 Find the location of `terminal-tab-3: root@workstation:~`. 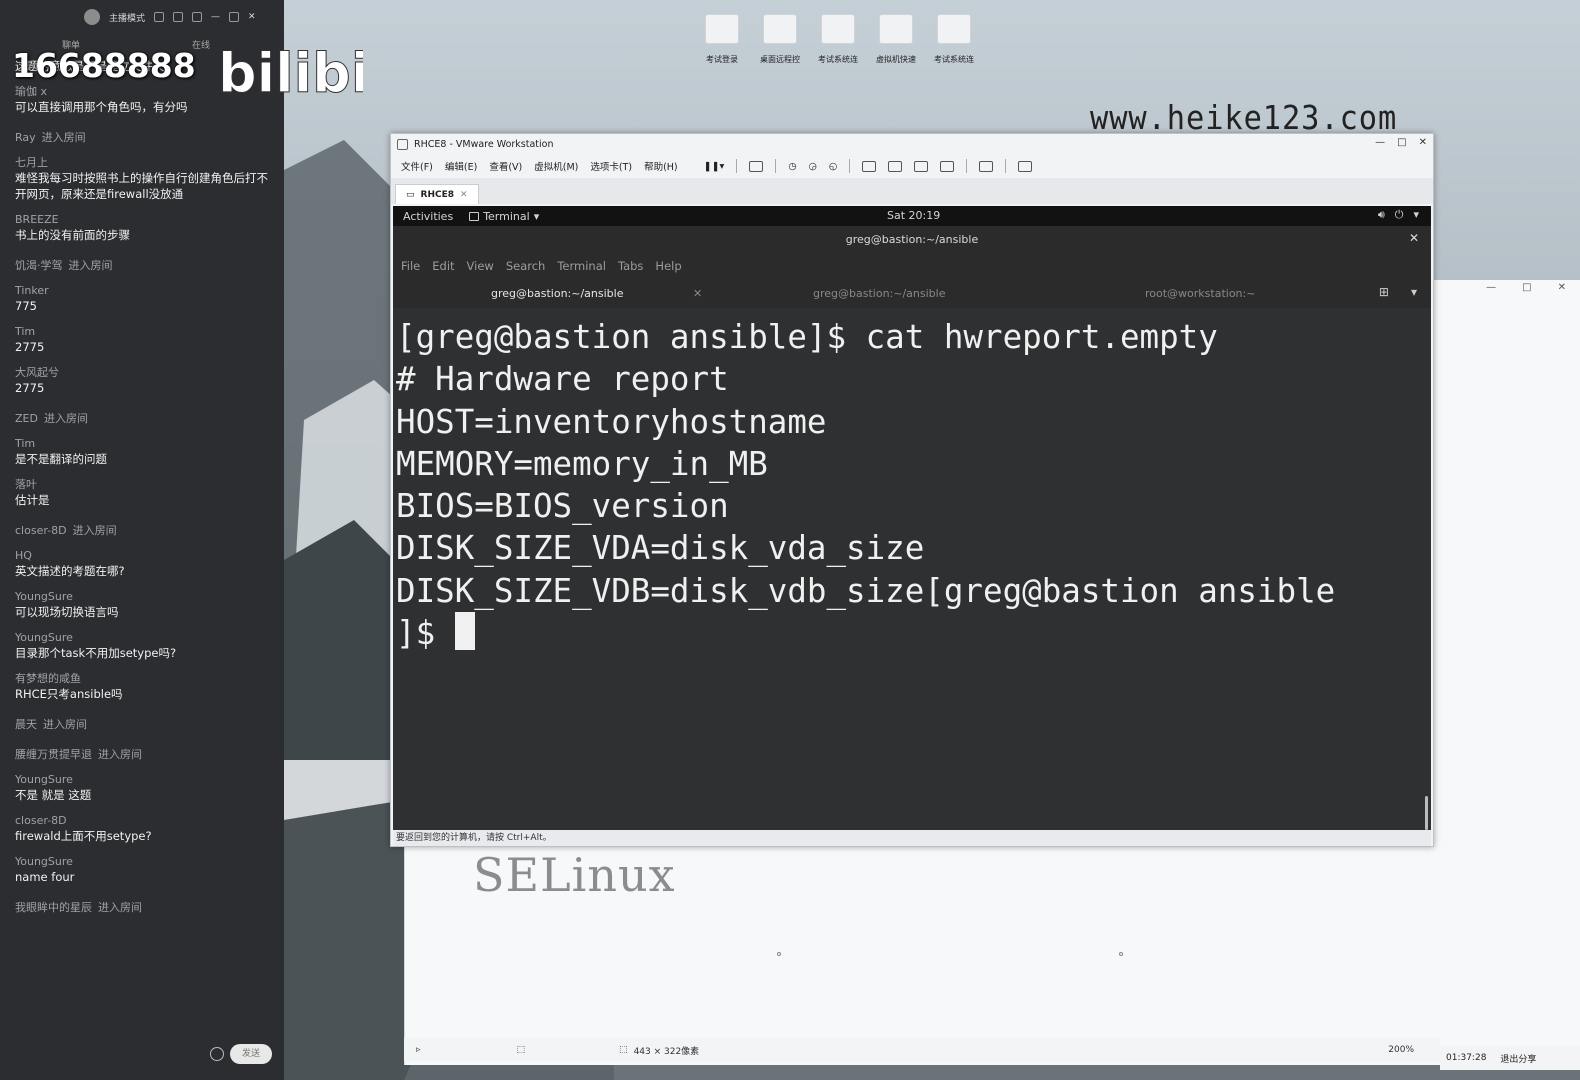

terminal-tab-3: root@workstation:~ is located at coordinates (1200, 293).